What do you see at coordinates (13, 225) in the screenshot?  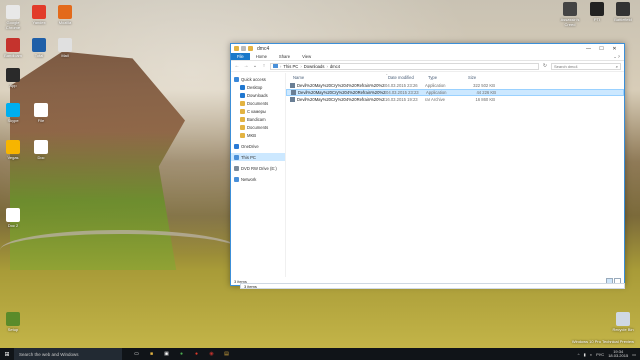 I see `desktop-icon-label: Doc 2` at bounding box center [13, 225].